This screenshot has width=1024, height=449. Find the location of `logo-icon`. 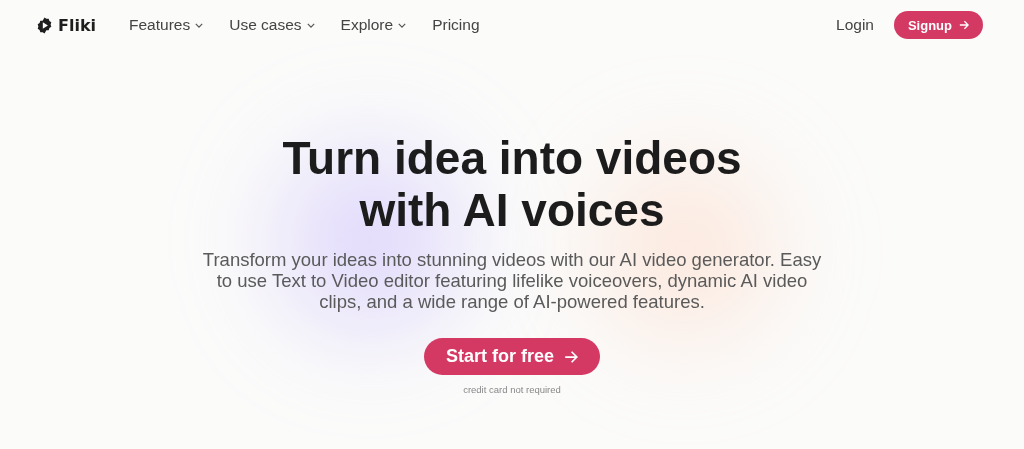

logo-icon is located at coordinates (44, 25).